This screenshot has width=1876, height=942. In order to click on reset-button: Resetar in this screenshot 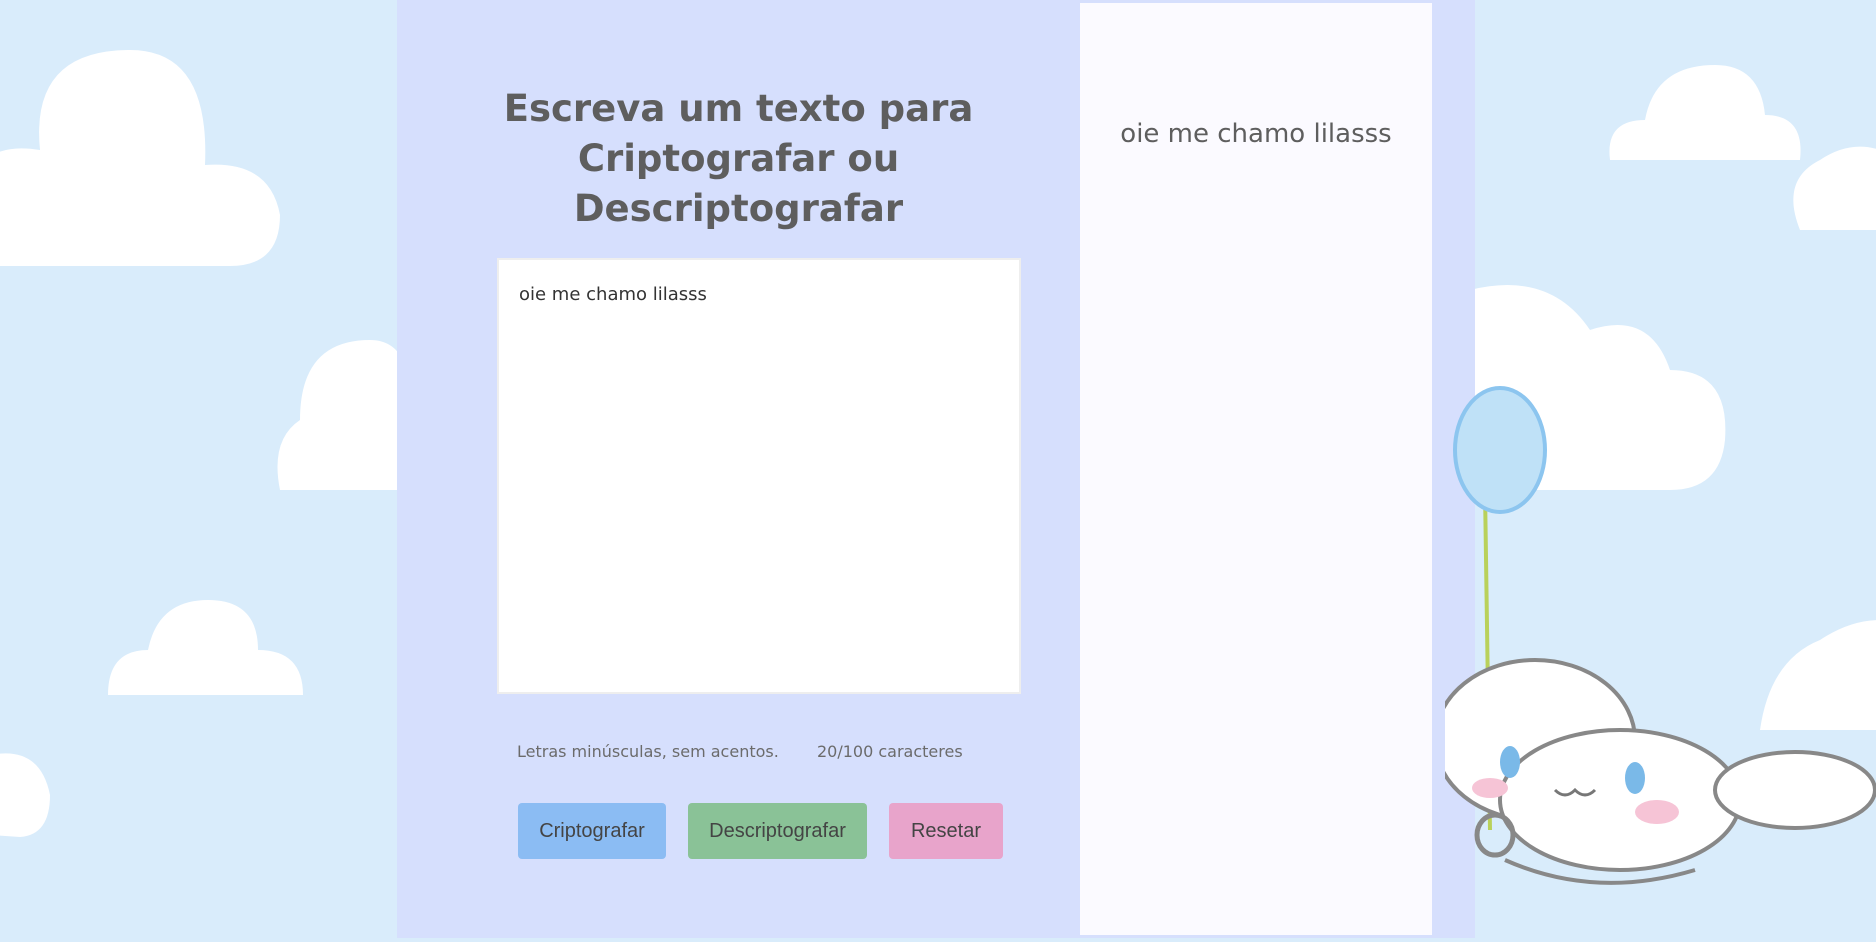, I will do `click(946, 831)`.